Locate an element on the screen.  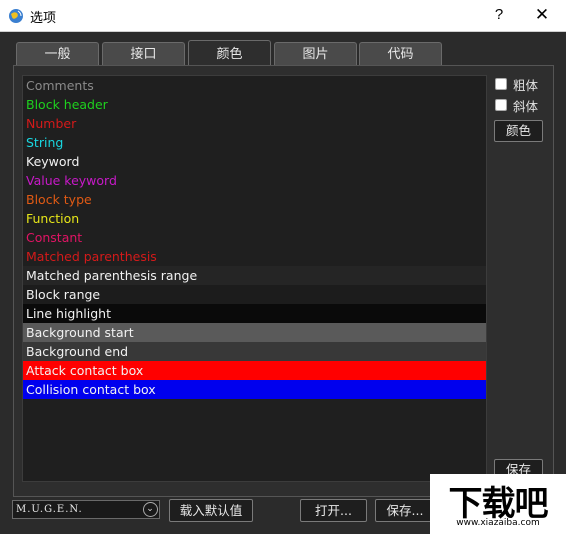
watermark-url: www.xiazaiba.com is located at coordinates (498, 523).